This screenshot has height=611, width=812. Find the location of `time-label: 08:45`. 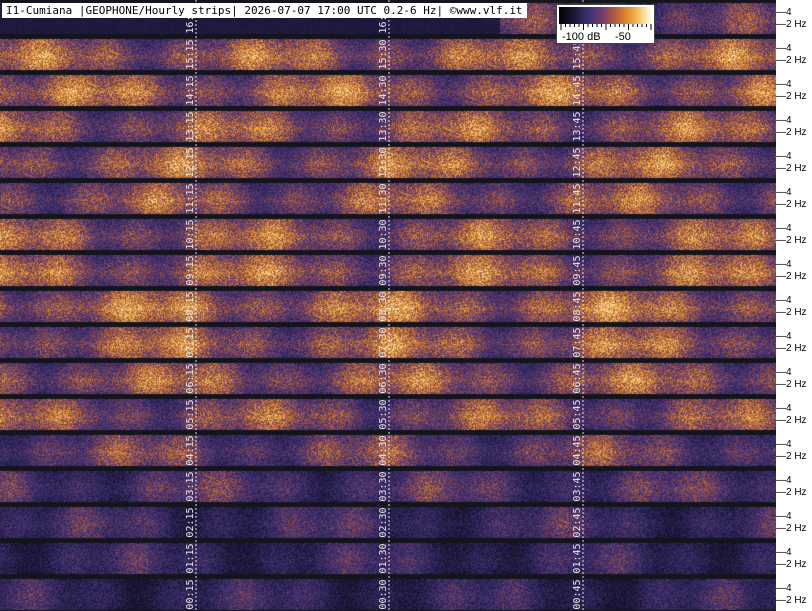

time-label: 08:45 is located at coordinates (577, 306).